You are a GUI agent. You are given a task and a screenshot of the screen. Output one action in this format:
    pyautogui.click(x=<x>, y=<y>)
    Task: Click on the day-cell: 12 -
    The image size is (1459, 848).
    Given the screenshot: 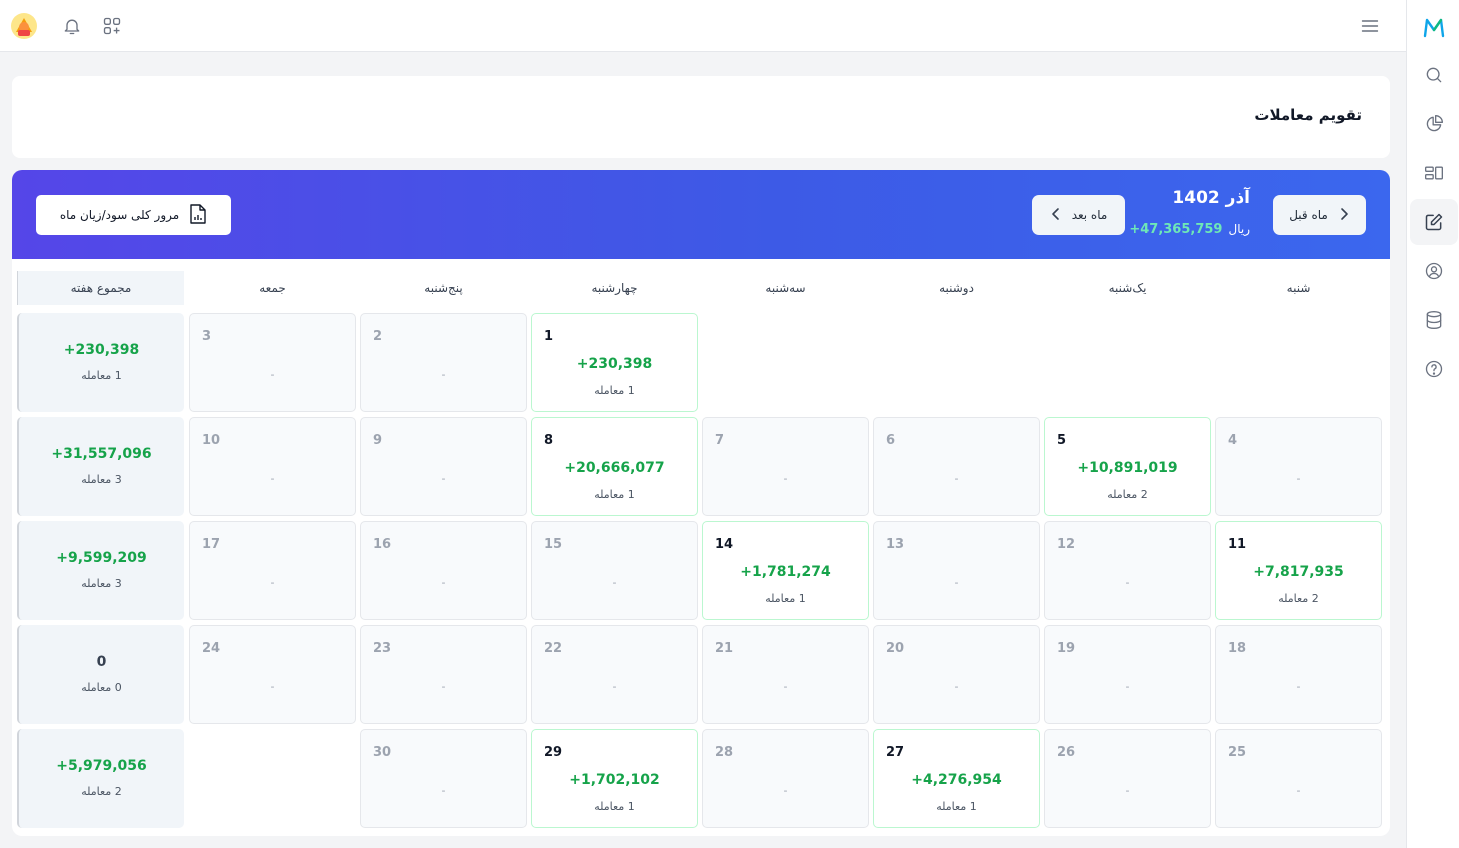 What is the action you would take?
    pyautogui.click(x=1127, y=570)
    